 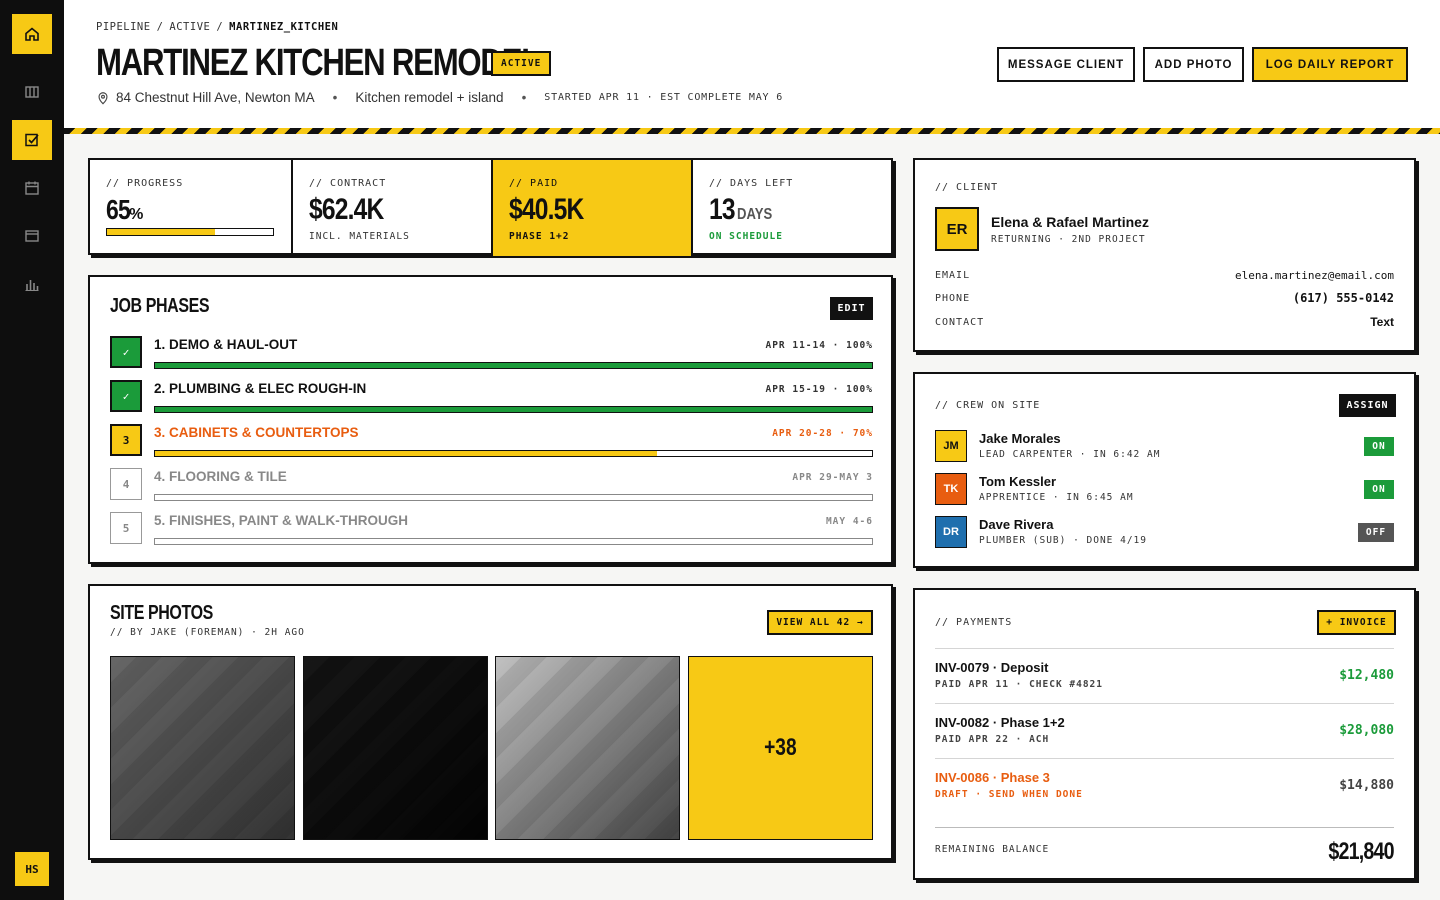 What do you see at coordinates (951, 446) in the screenshot?
I see `crew-avatar: JM` at bounding box center [951, 446].